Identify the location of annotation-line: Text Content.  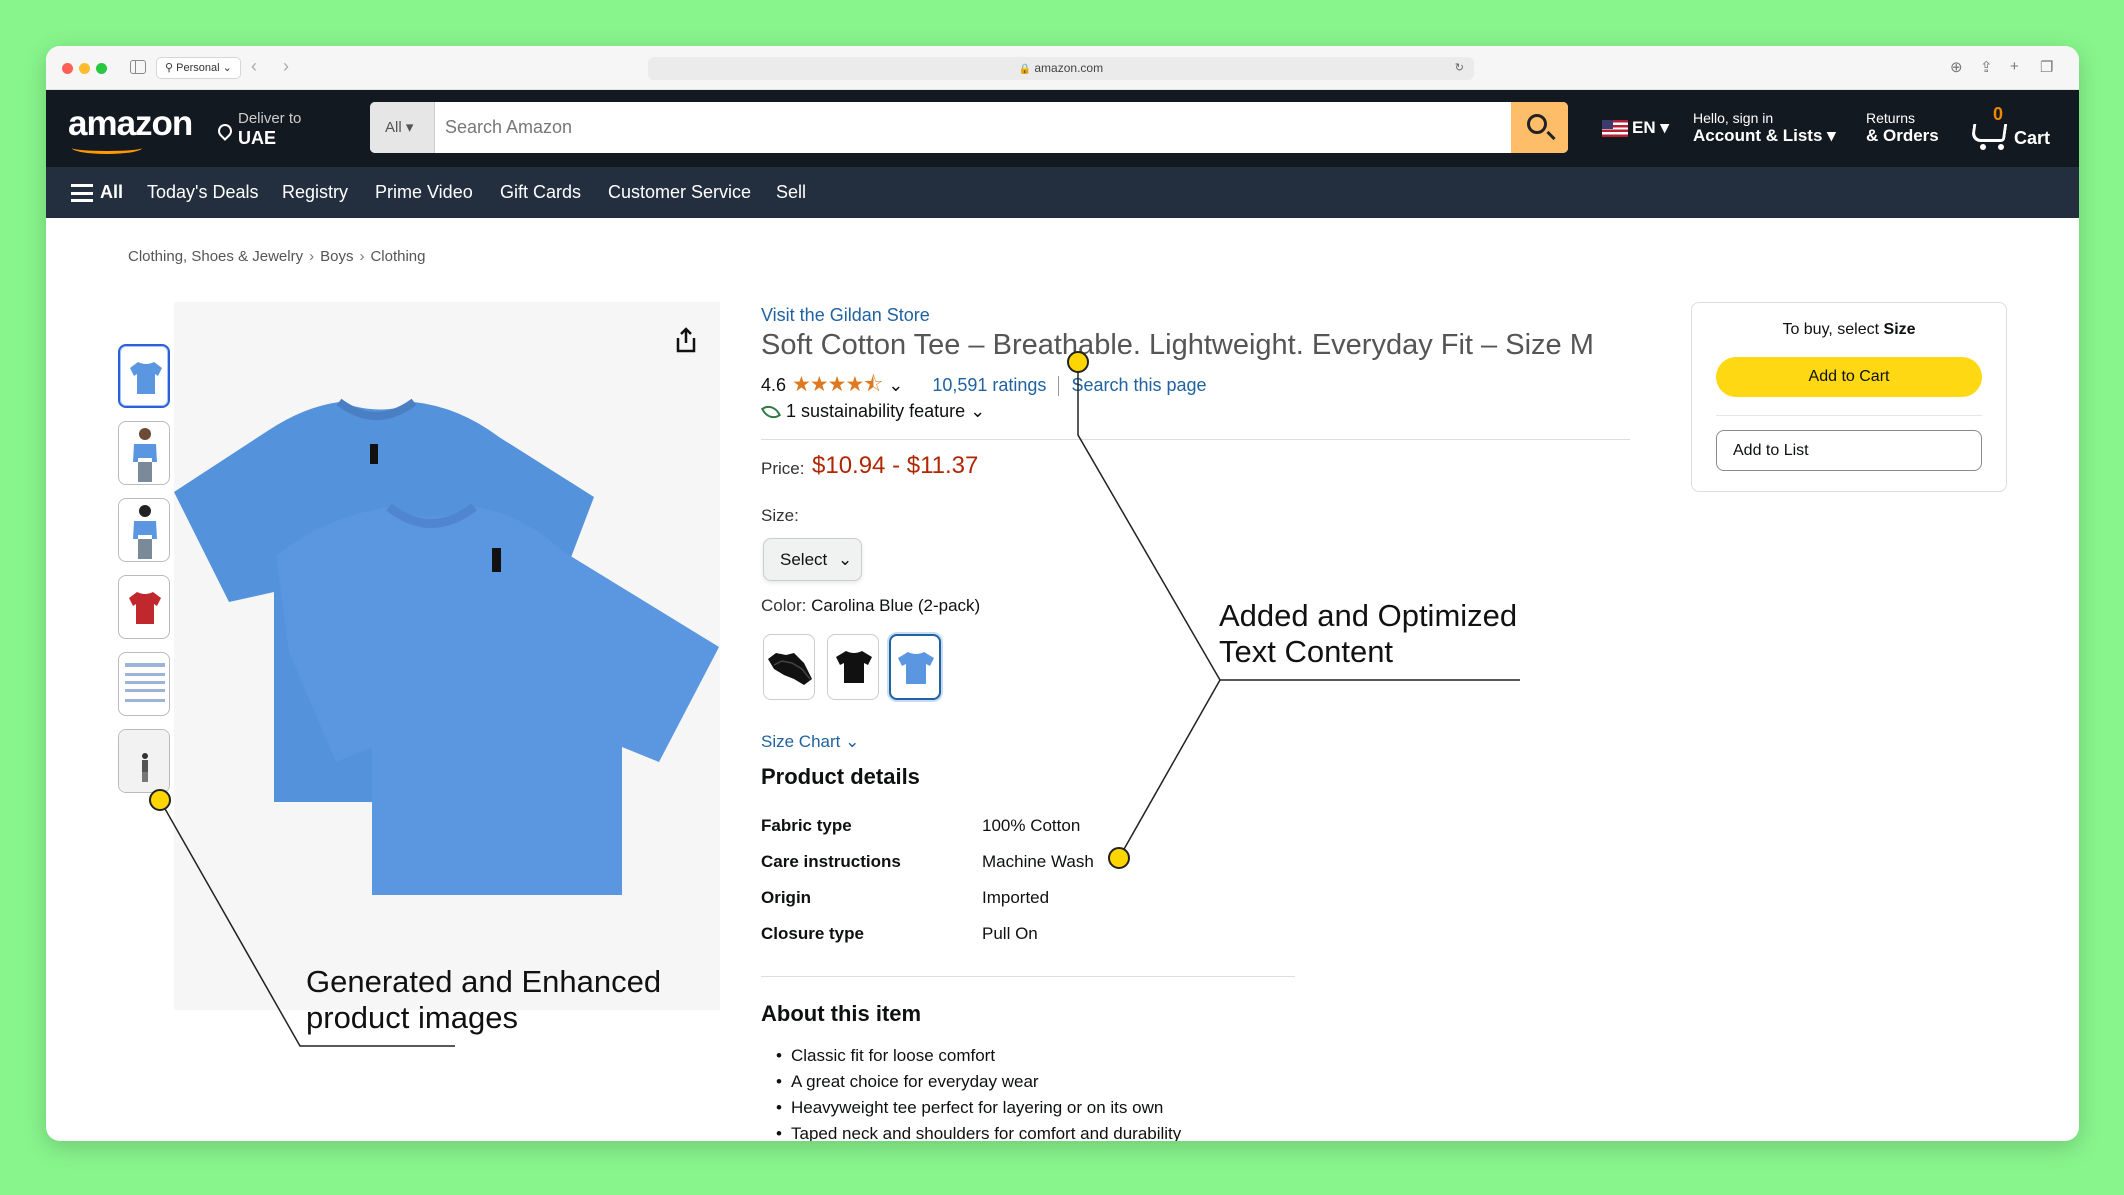
(1306, 651).